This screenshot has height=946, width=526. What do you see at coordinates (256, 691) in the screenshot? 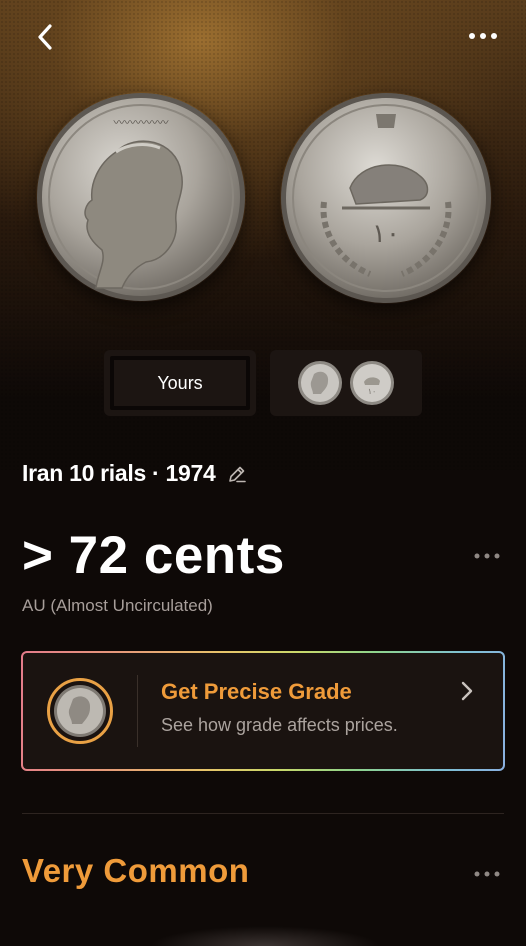
I see `grade-card-title: Get Precise Grade` at bounding box center [256, 691].